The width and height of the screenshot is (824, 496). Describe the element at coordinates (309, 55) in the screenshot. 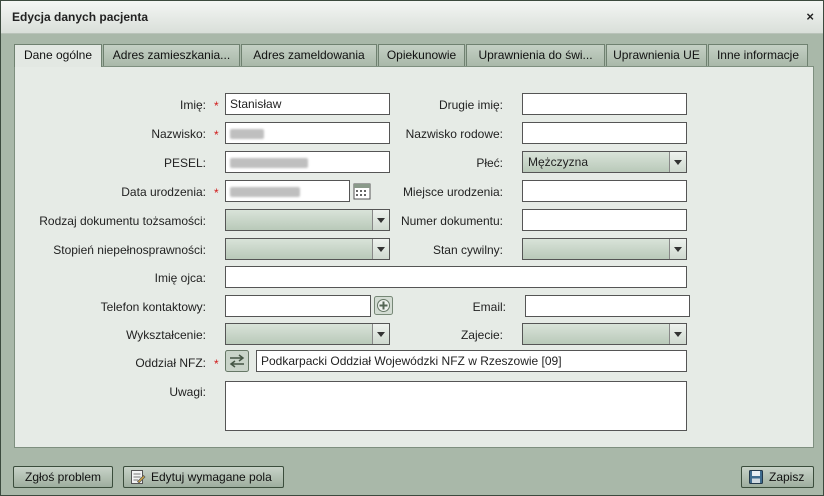

I see `tab-adres-zameldowania: Adres zameldowania` at that location.